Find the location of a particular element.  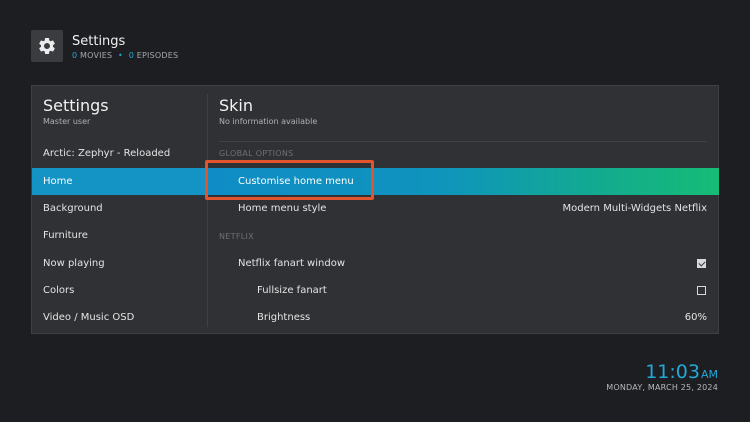

movies-count: 0 is located at coordinates (75, 55).